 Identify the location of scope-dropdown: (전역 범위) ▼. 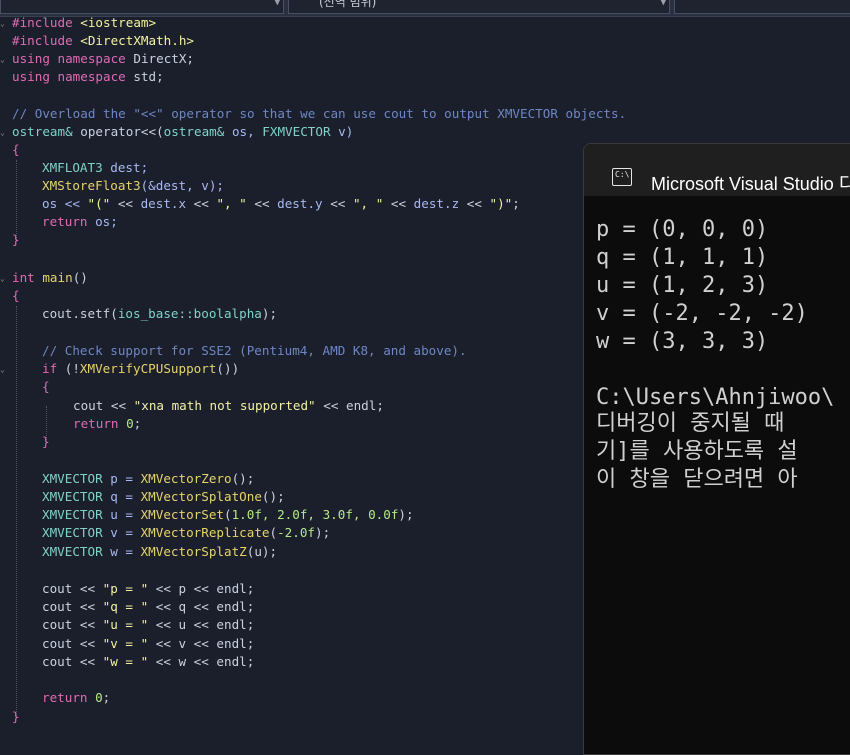
(479, 7).